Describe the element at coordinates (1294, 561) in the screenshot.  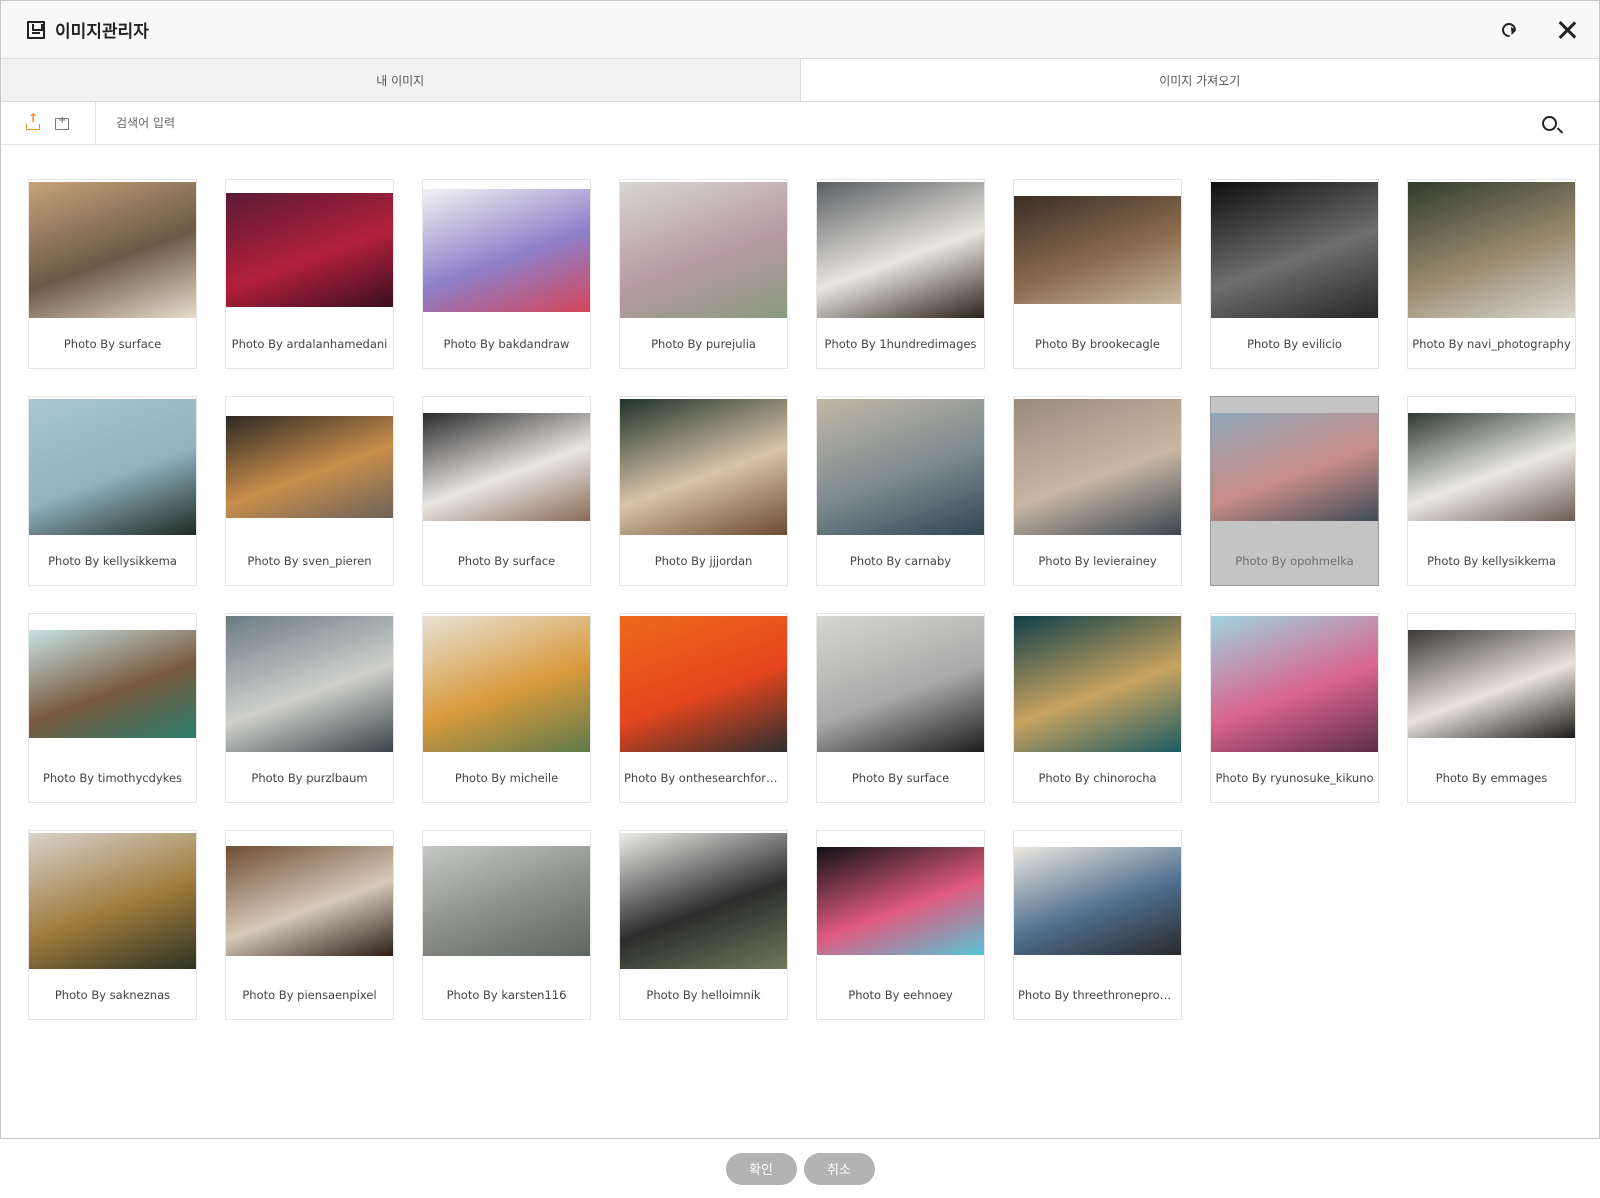
I see `image-caption-wrap: Photo By opohmelka` at that location.